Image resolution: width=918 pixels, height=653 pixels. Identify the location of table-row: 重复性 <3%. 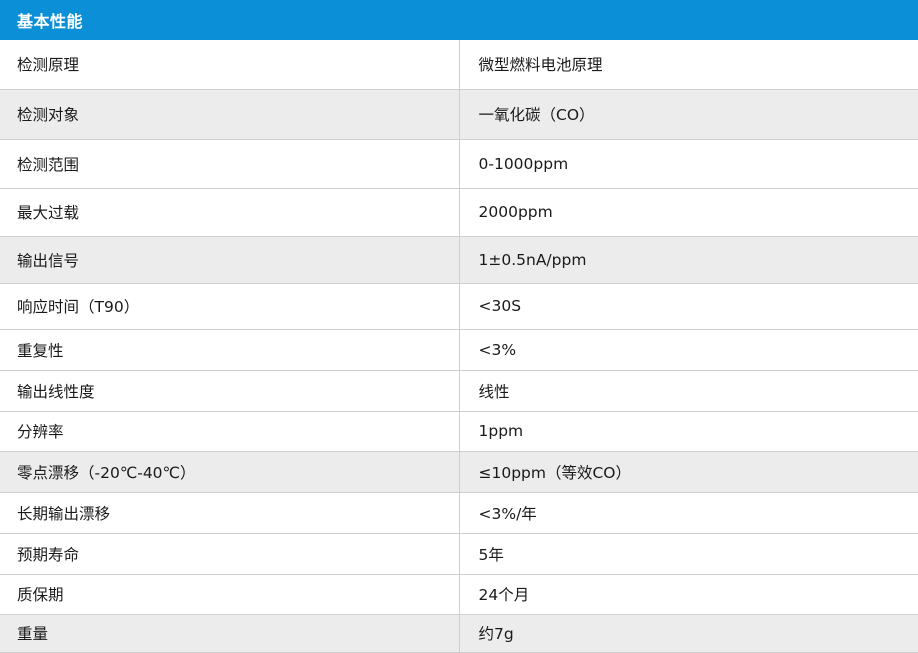
(459, 350).